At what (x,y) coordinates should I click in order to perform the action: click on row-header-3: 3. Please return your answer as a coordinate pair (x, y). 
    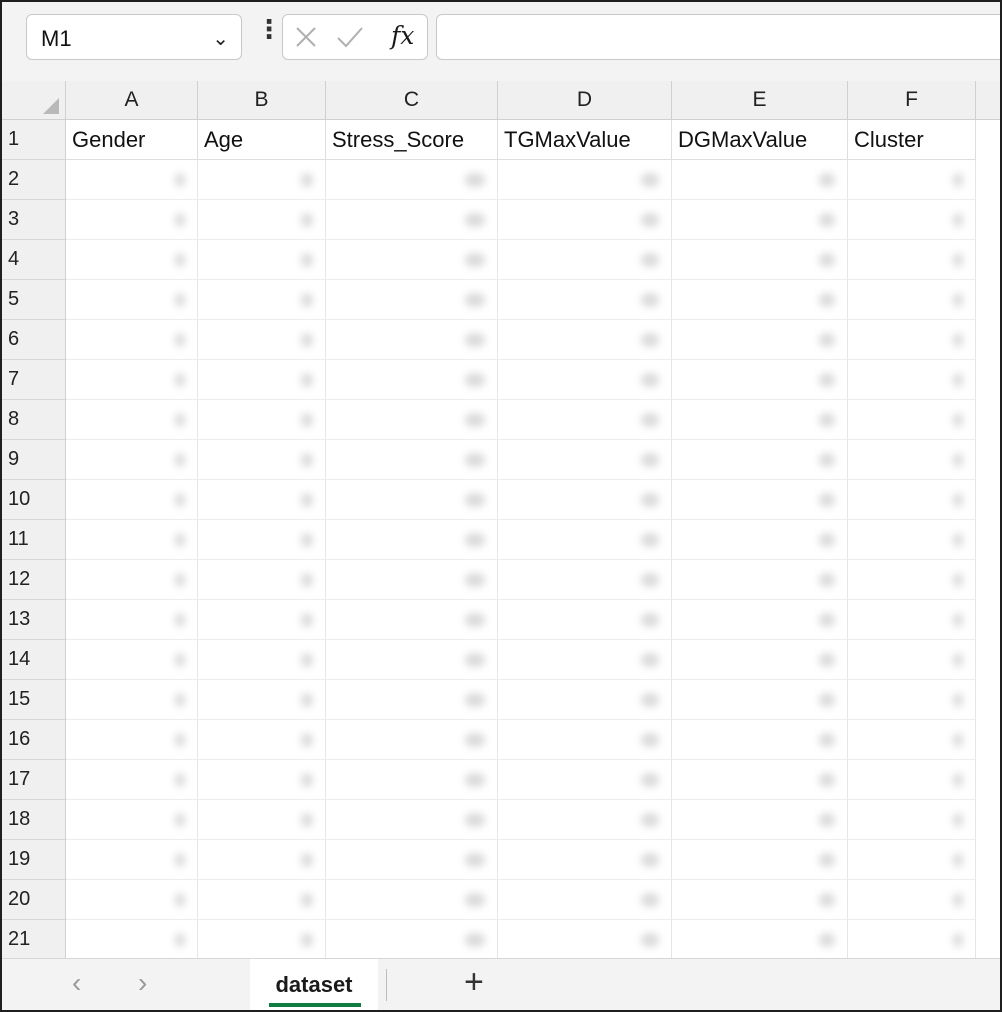
    Looking at the image, I should click on (34, 220).